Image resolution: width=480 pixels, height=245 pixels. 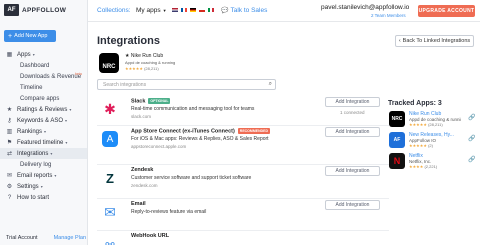 I want to click on app-subtitle: Appd de coaching & running, so click(x=150, y=62).